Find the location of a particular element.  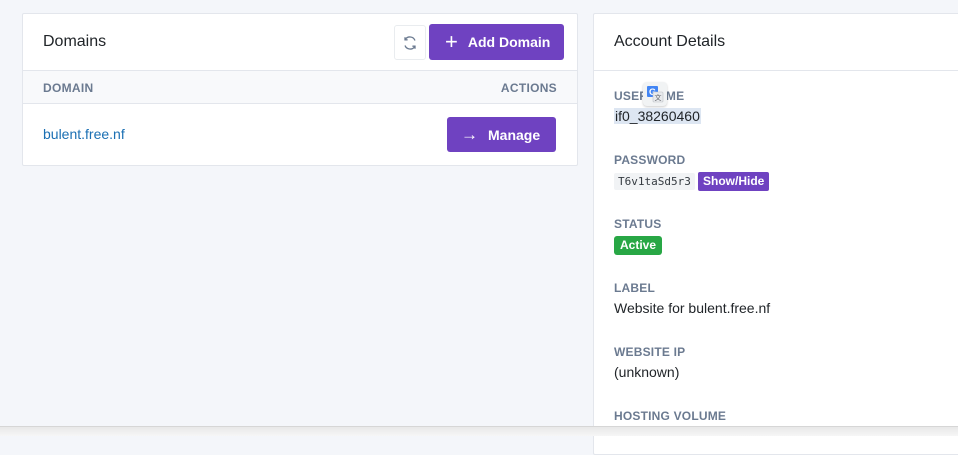

manage-button: → Manage is located at coordinates (501, 134).